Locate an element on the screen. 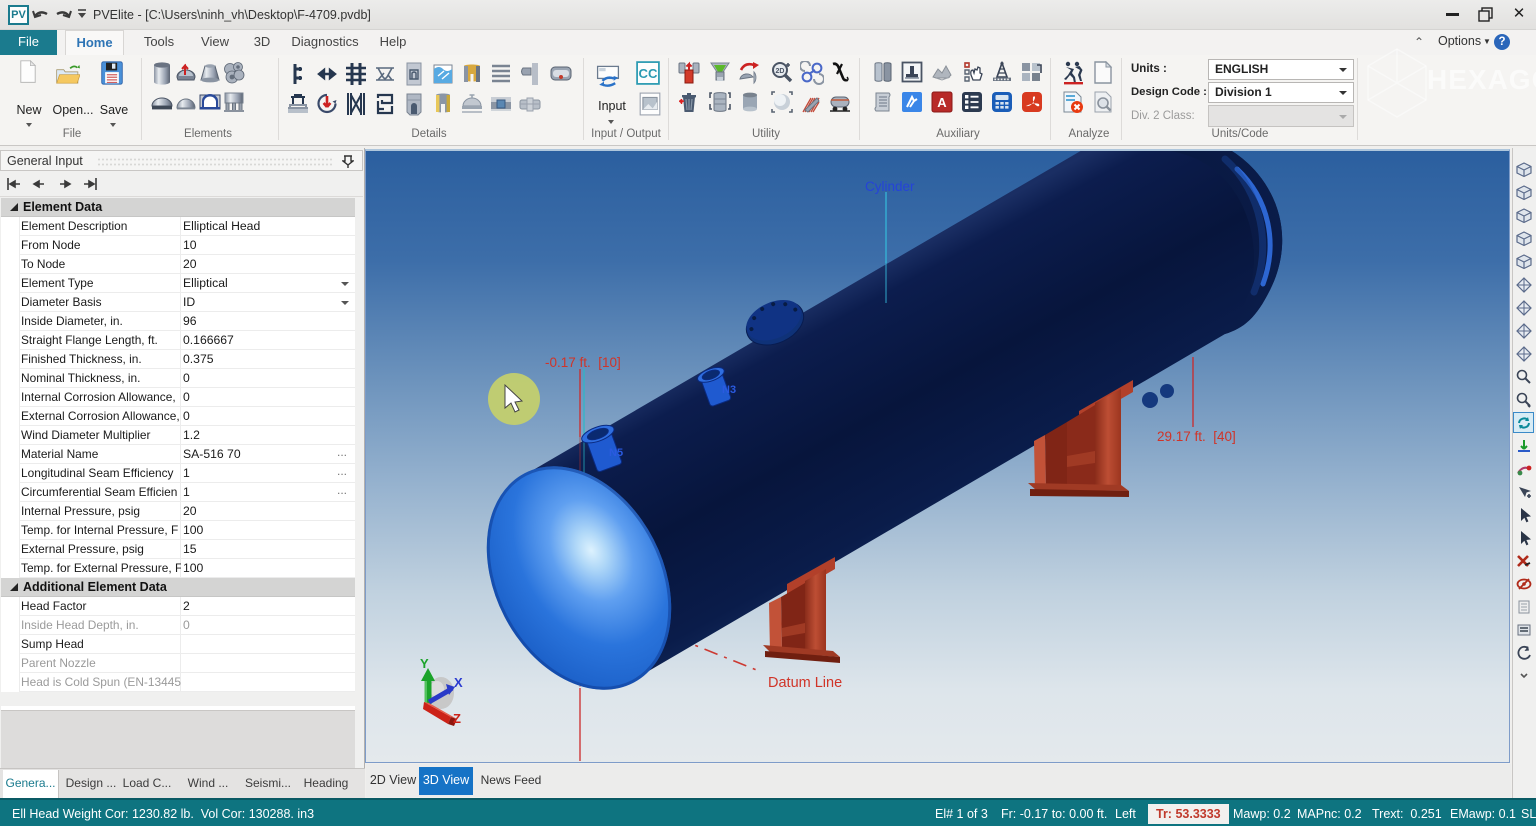  svg-text: Y is located at coordinates (424, 663).